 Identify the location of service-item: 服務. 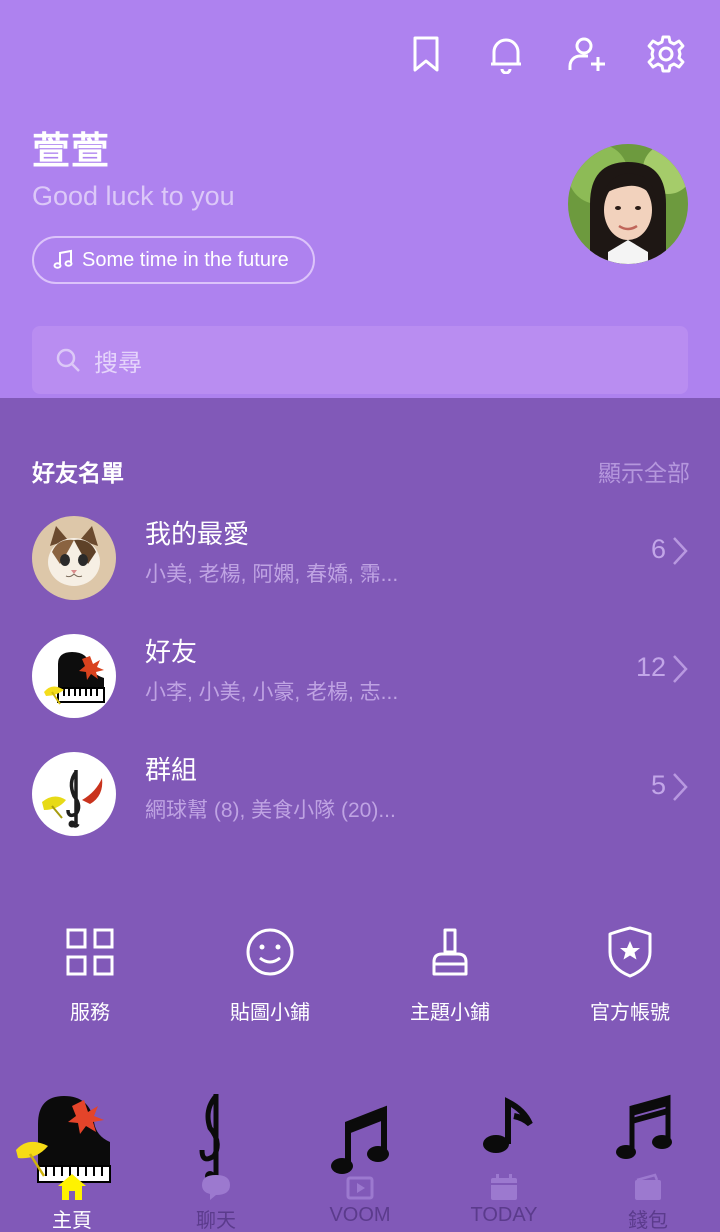
(90, 974).